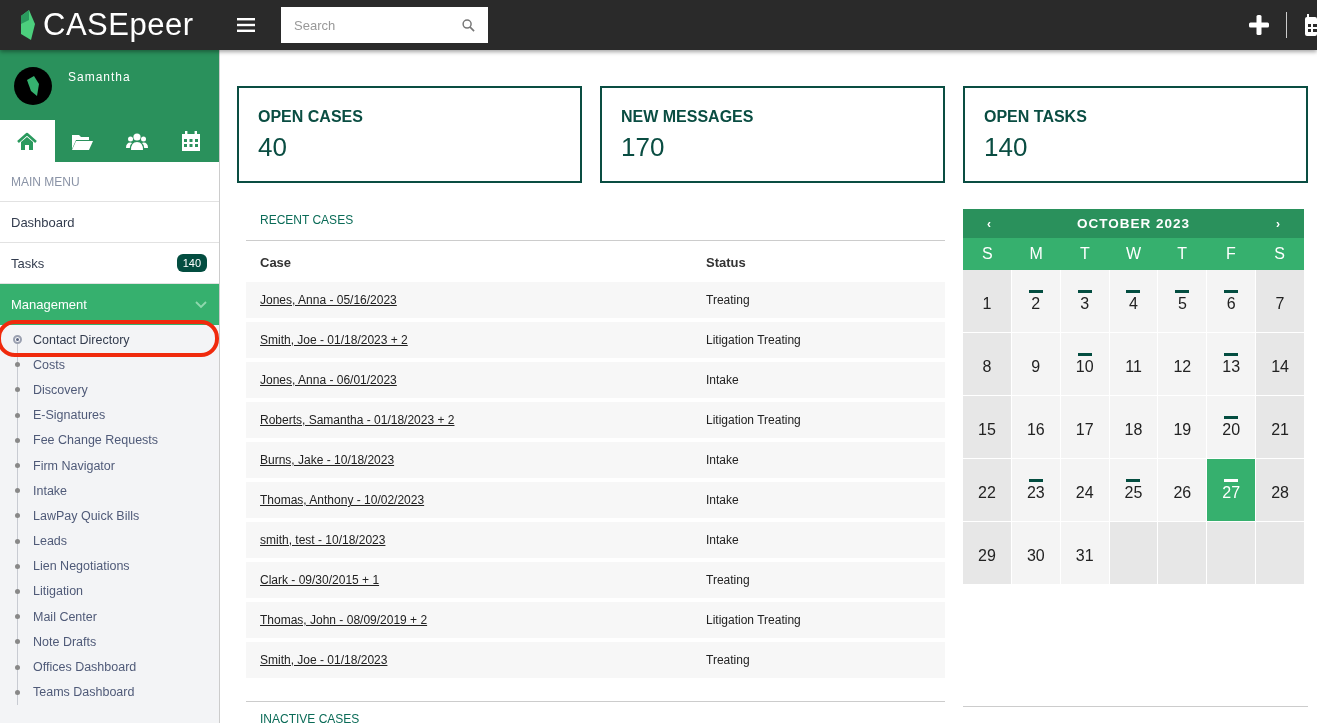  I want to click on stat-value: 170, so click(643, 147).